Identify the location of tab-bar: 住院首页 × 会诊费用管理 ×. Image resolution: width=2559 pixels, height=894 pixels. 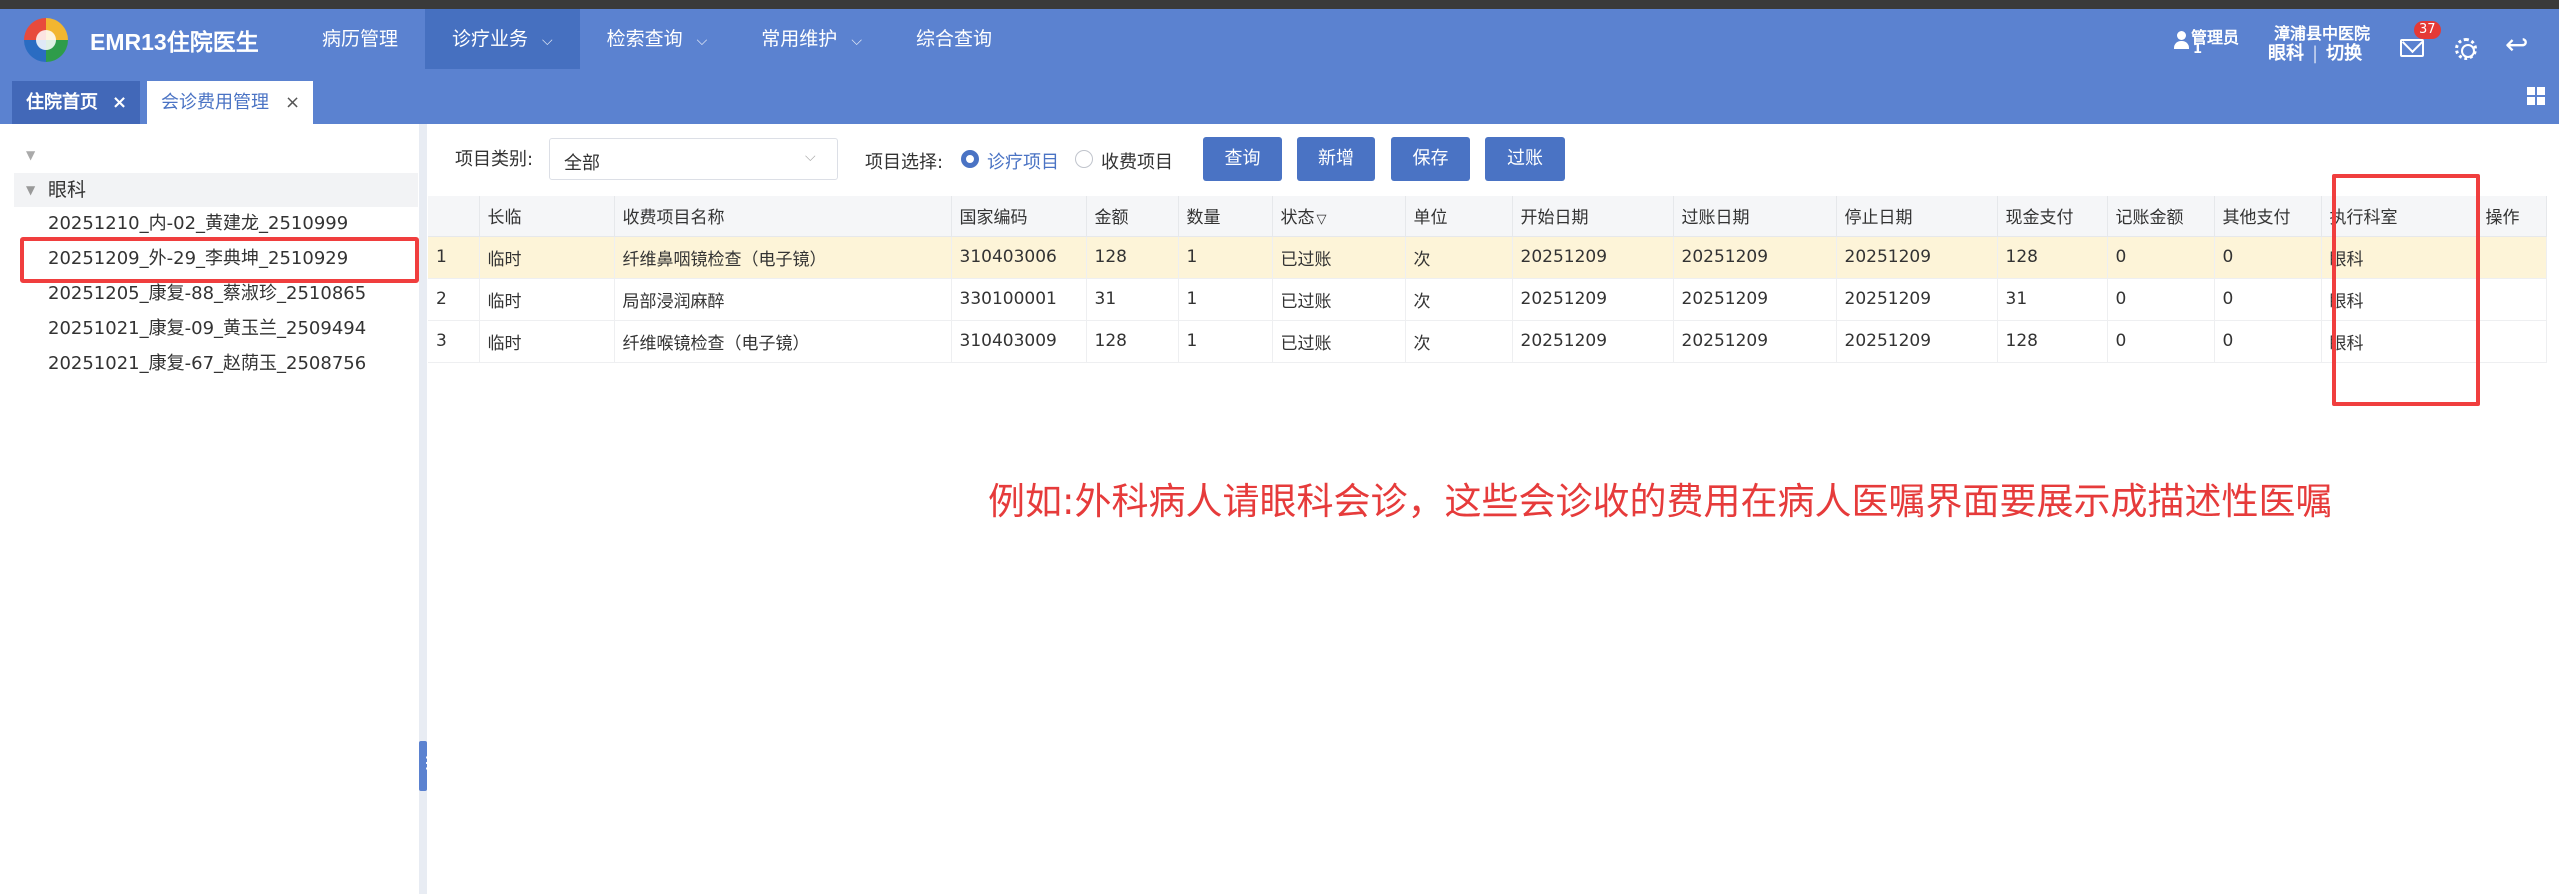
(1279, 96).